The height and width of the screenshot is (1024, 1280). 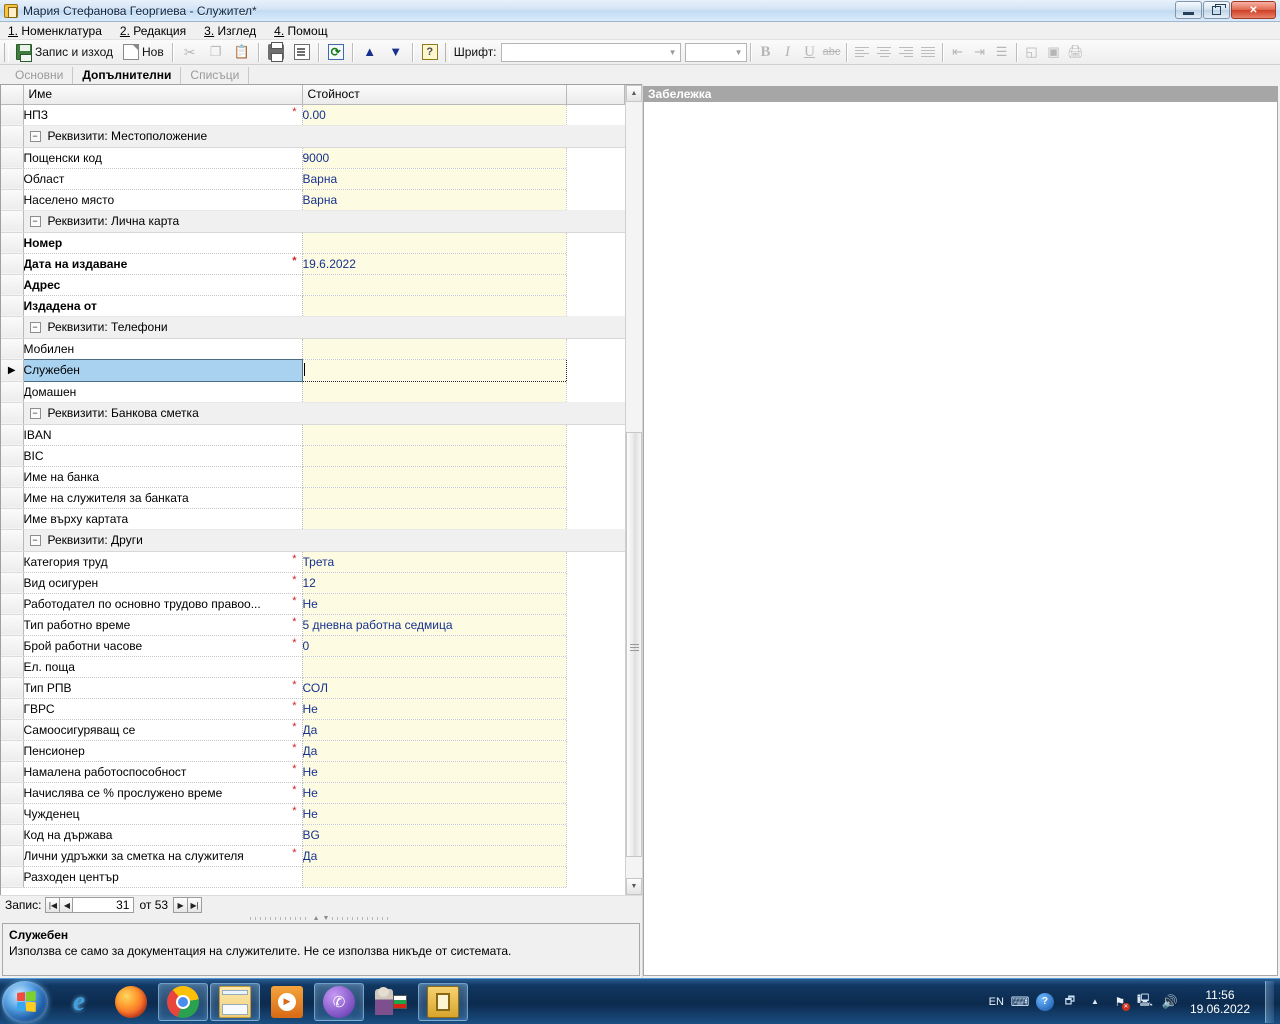 What do you see at coordinates (434, 264) in the screenshot?
I see `field-value-cell: 19.6.2022` at bounding box center [434, 264].